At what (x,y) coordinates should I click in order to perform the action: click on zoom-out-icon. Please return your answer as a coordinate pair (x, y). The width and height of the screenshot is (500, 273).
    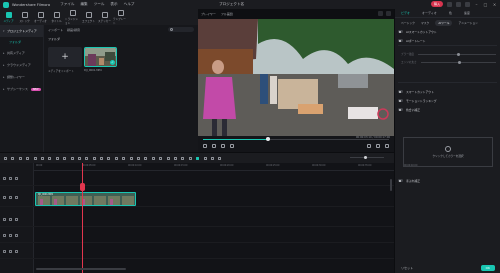
    Looking at the image, I should click on (220, 158).